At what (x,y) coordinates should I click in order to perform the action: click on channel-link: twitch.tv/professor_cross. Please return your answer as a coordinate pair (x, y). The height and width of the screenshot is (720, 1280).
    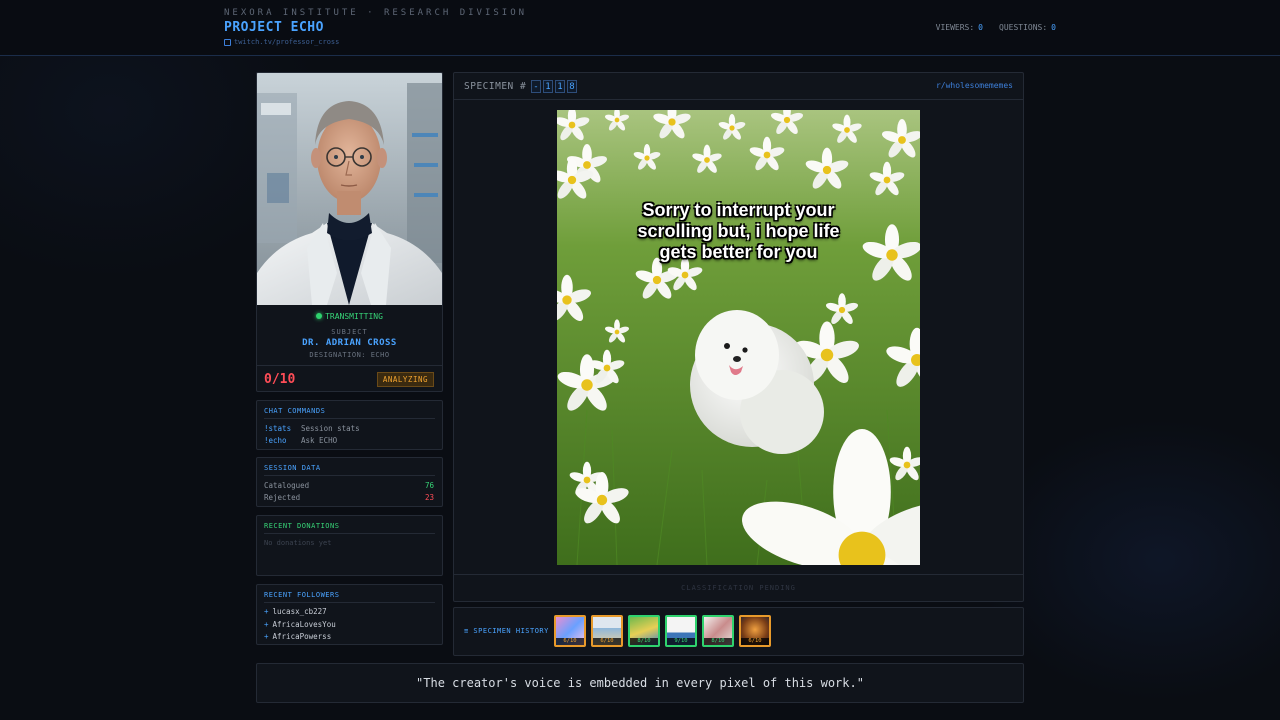
    Looking at the image, I should click on (281, 42).